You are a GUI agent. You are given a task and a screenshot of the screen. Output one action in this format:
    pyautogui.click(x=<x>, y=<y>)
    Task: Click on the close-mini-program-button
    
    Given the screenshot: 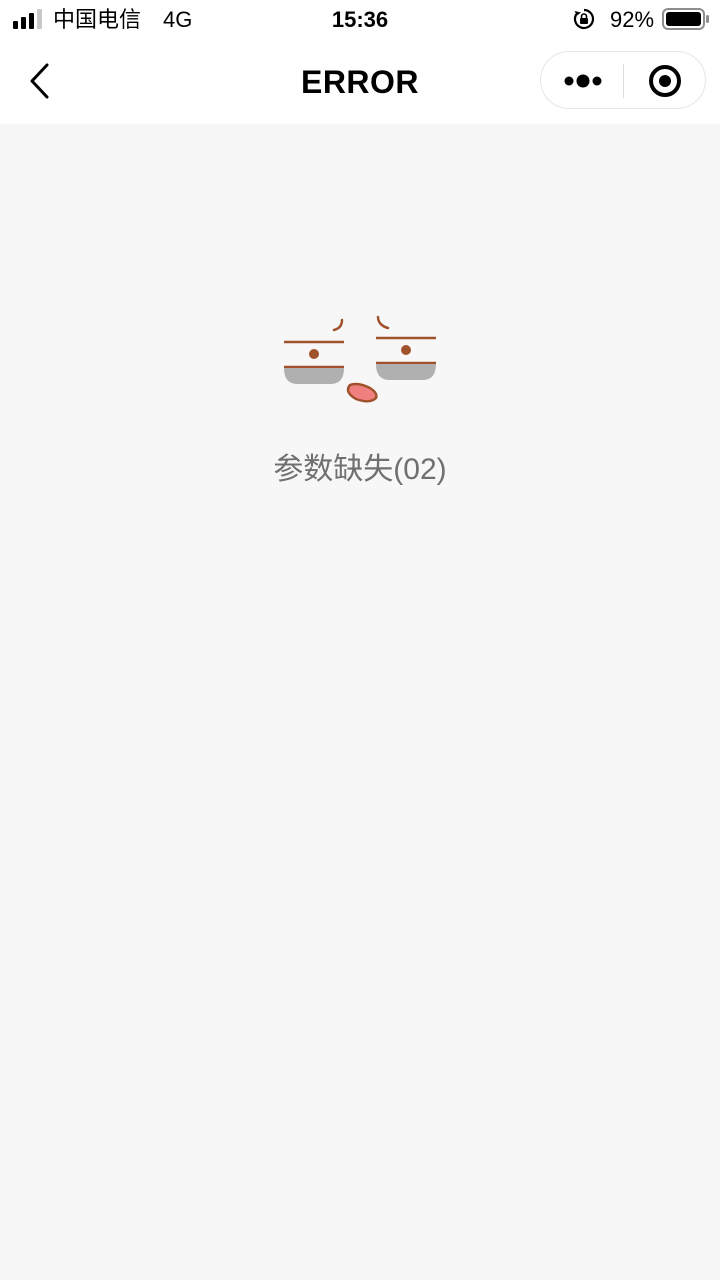 What is the action you would take?
    pyautogui.click(x=665, y=80)
    